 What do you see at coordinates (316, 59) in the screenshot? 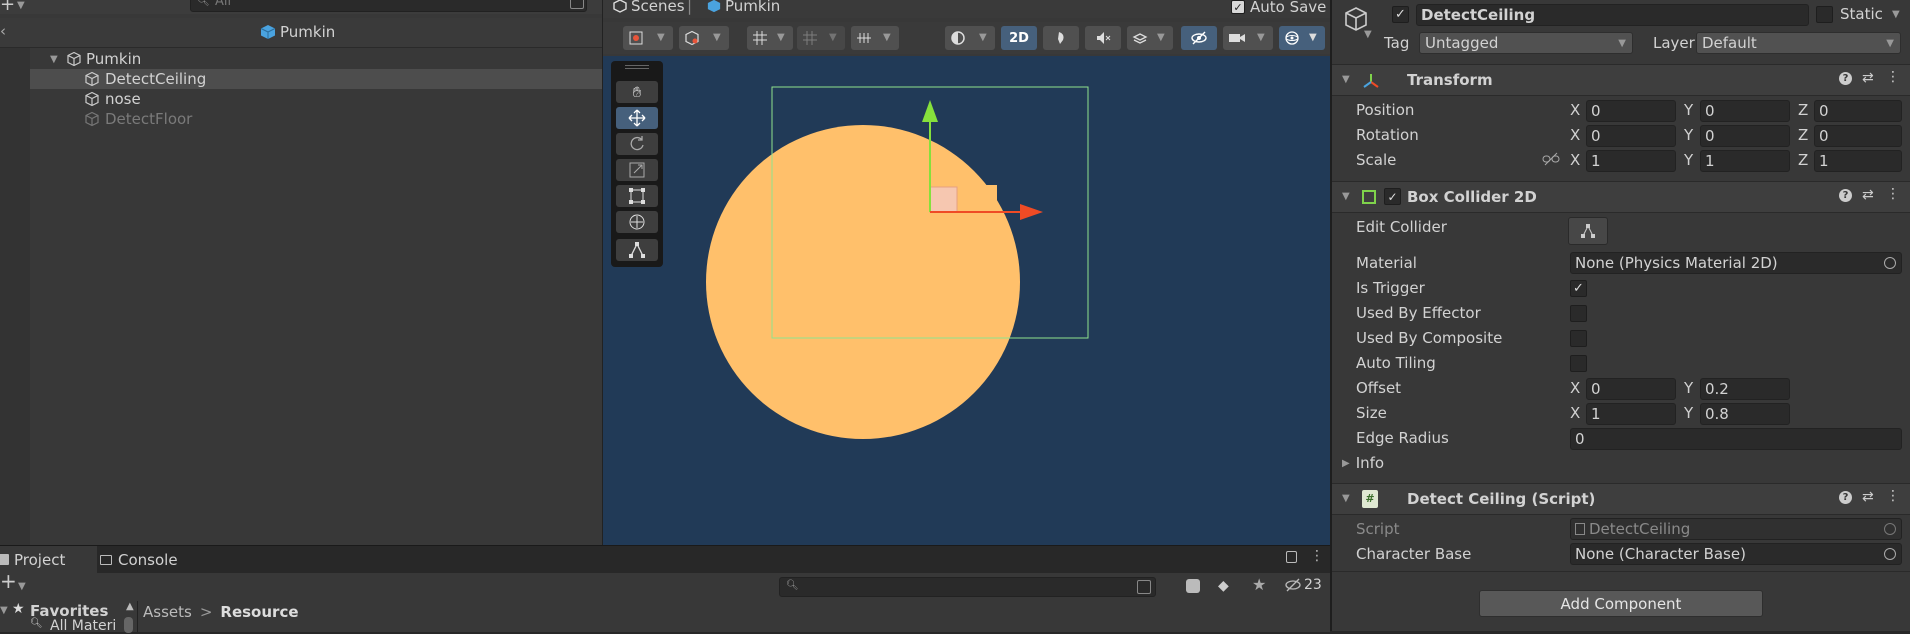
I see `tree-row-pumkin: ▼ Pumkin` at bounding box center [316, 59].